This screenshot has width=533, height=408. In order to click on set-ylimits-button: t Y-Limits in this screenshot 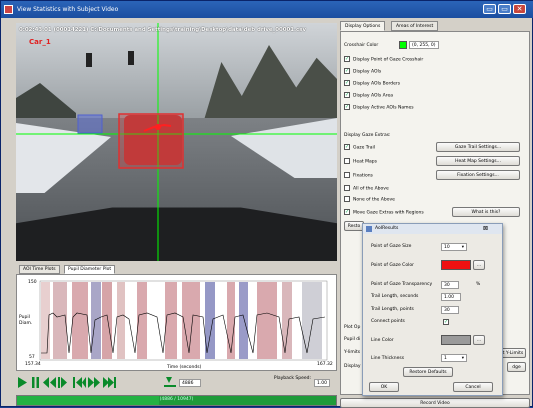, I will do `click(513, 353)`.